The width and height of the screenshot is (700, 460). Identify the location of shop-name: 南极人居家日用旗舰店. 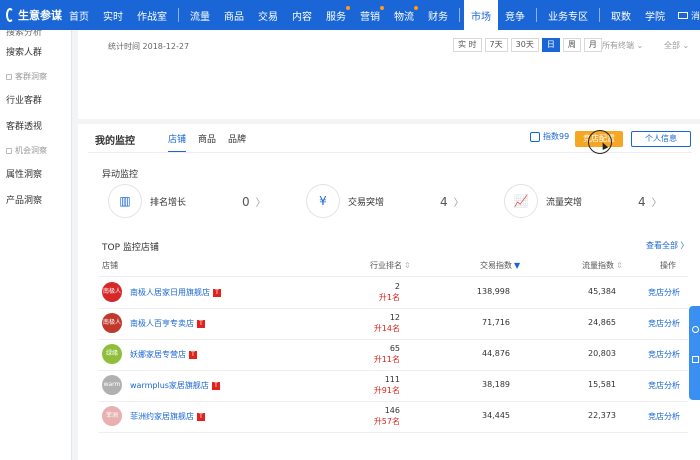
(170, 292).